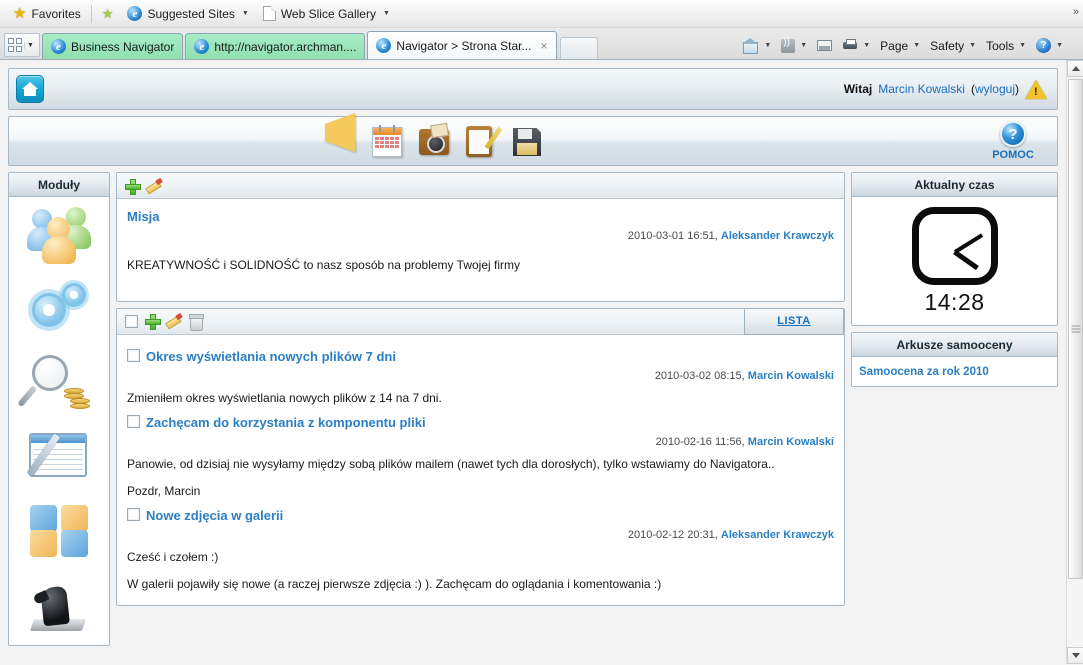 This screenshot has height=665, width=1083. Describe the element at coordinates (1000, 45) in the screenshot. I see `tools-menu-label: Tools` at that location.